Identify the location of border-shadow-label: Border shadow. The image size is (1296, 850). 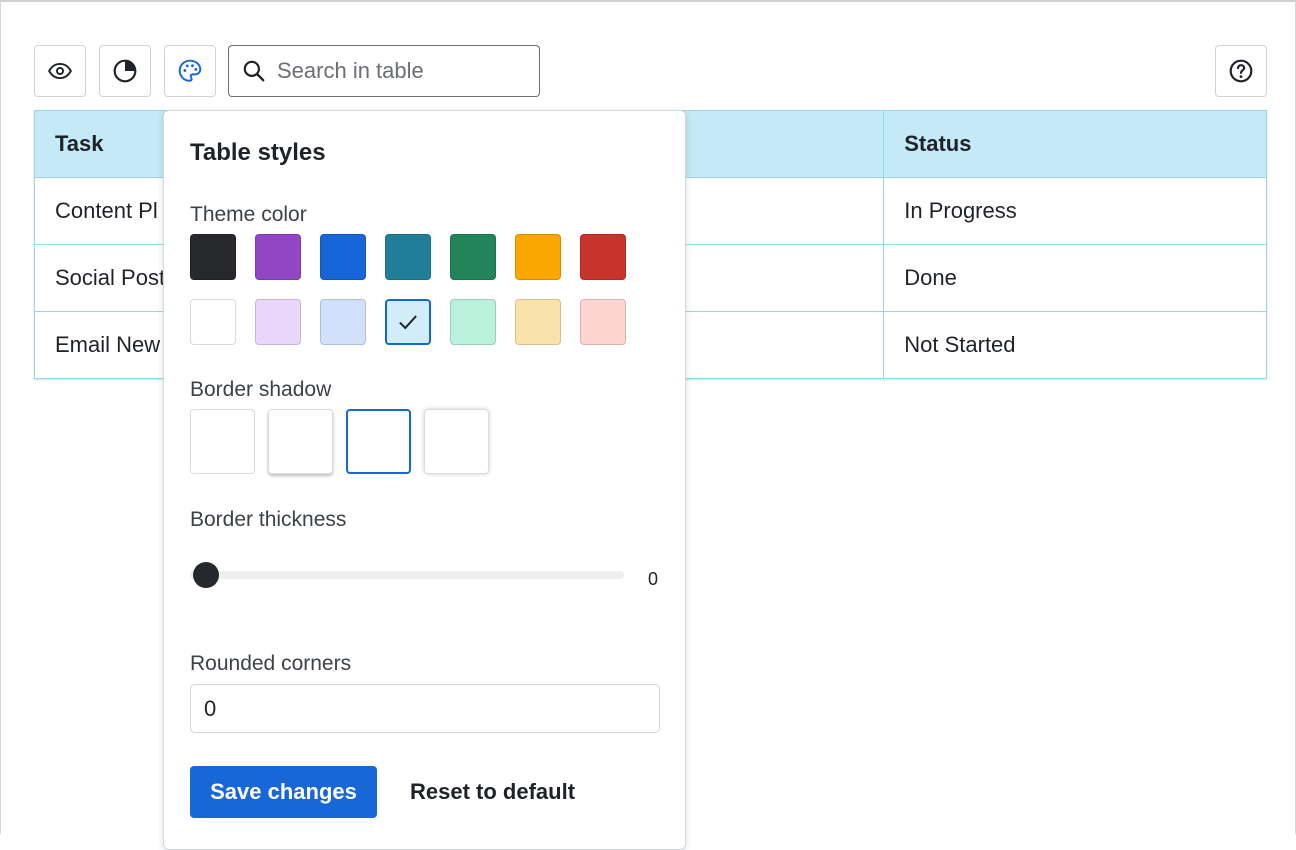
(261, 389).